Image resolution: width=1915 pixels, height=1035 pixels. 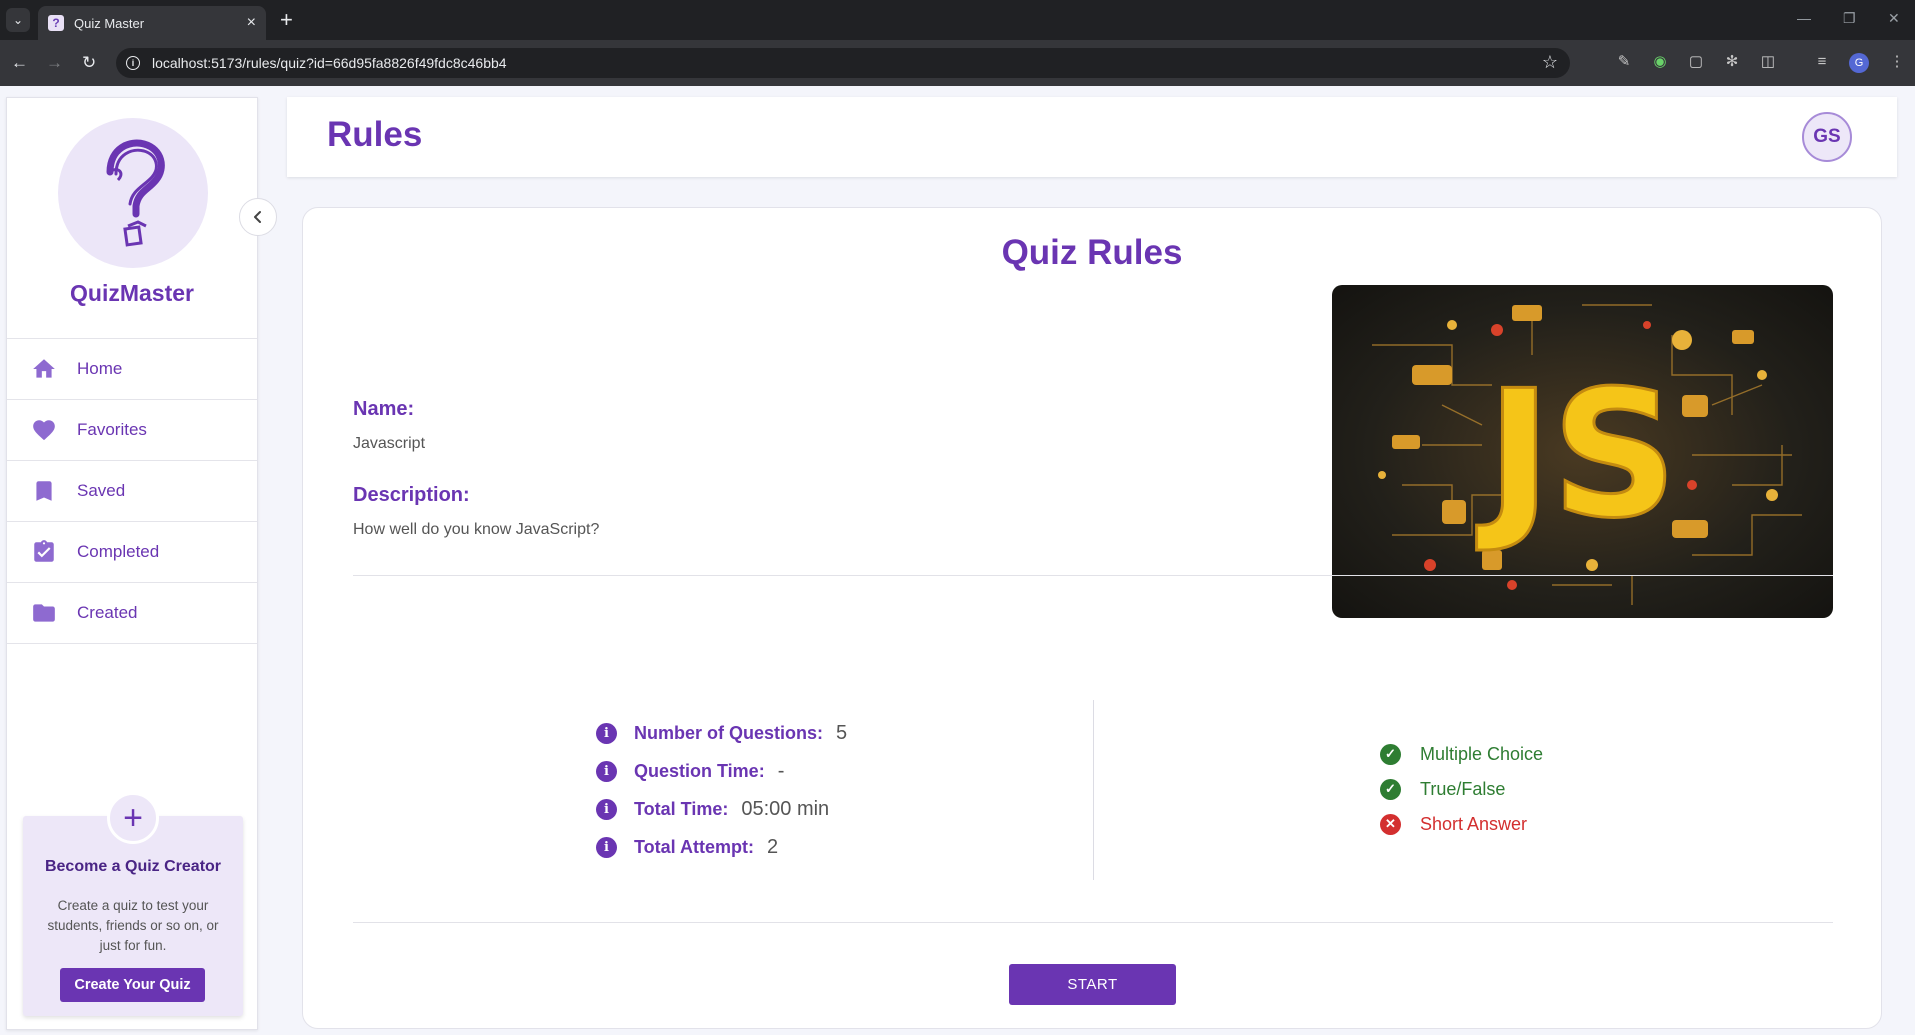 What do you see at coordinates (1550, 62) in the screenshot?
I see `star-icon: ☆` at bounding box center [1550, 62].